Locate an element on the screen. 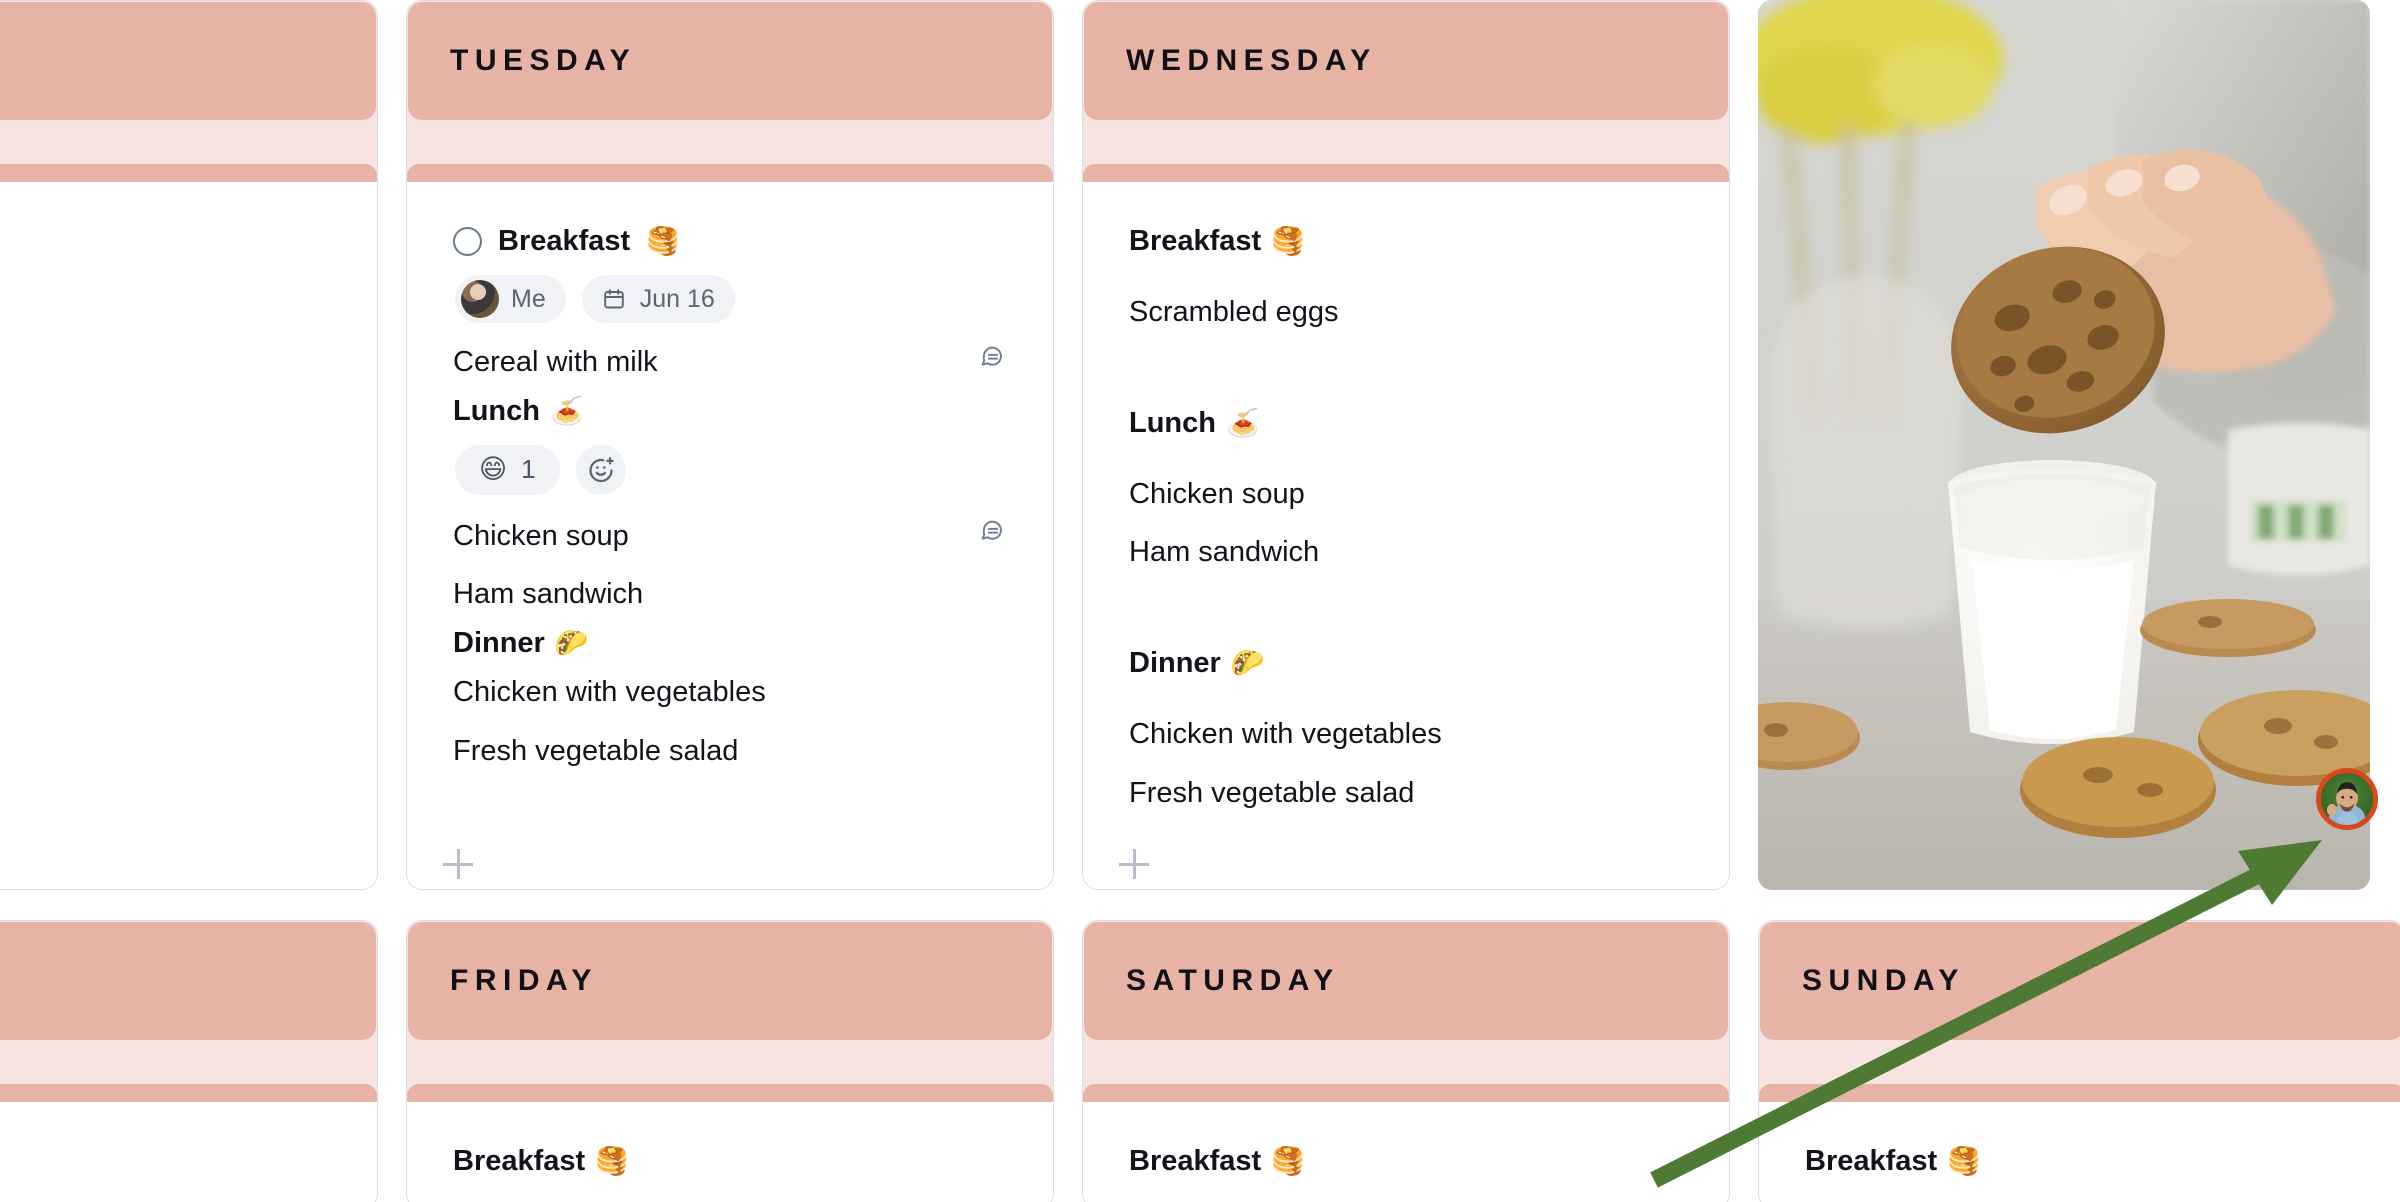 The width and height of the screenshot is (2400, 1202). list-item: uits and nuts is located at coordinates (165, 319).